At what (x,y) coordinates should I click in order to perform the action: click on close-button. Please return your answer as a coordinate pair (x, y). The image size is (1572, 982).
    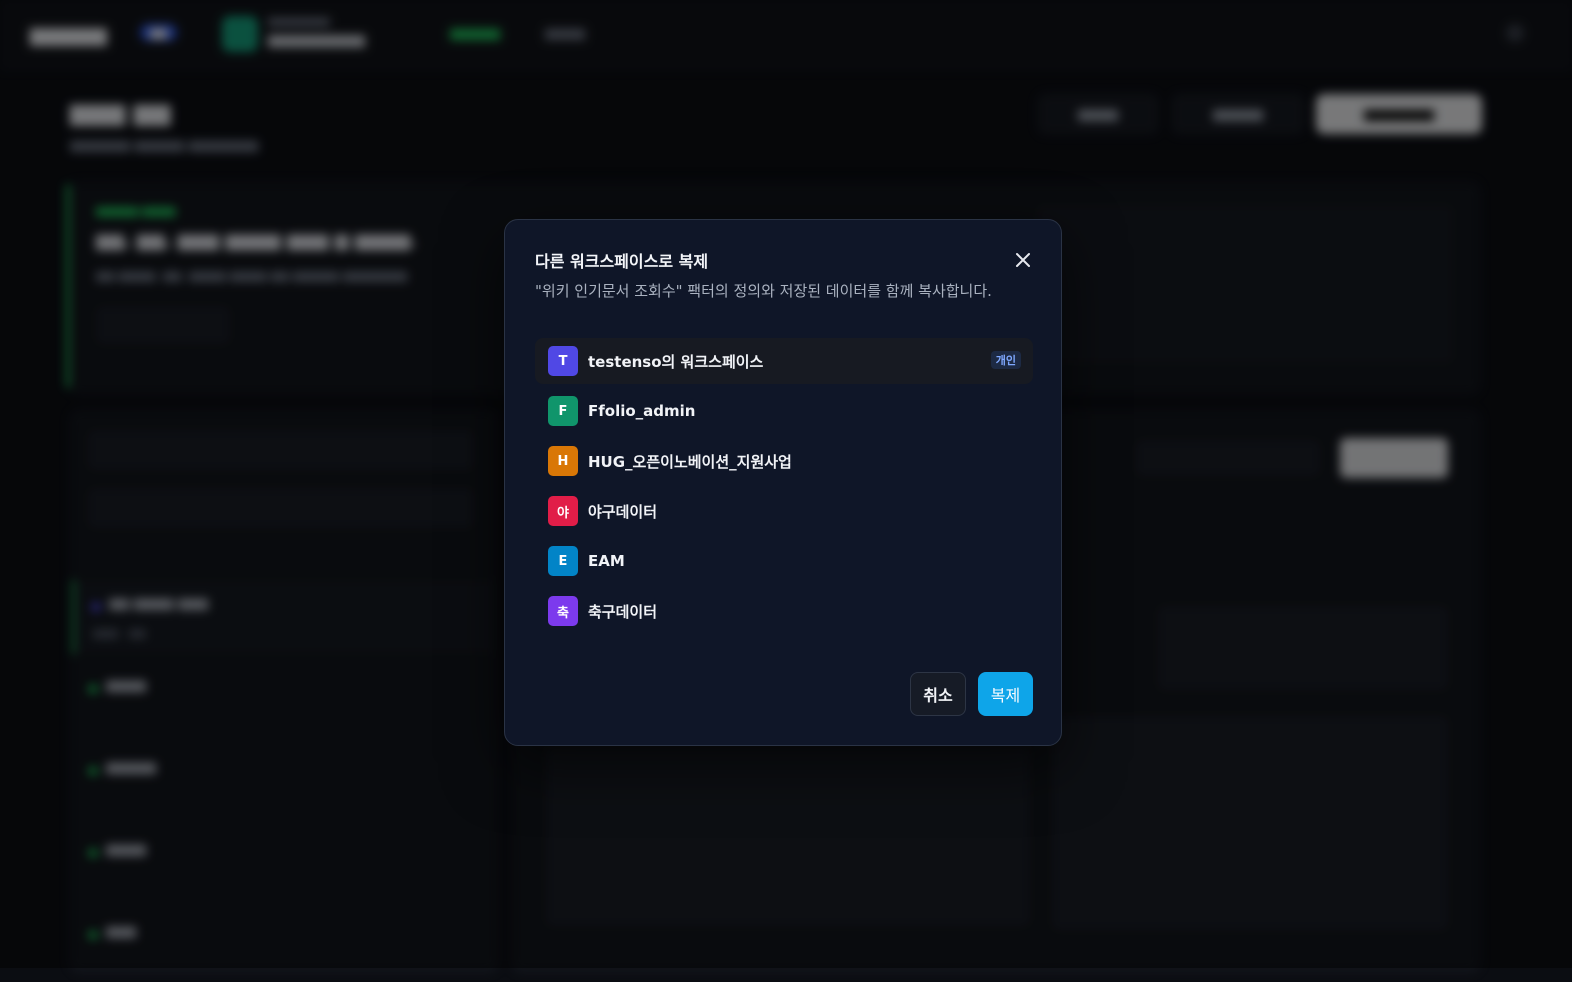
    Looking at the image, I should click on (1023, 260).